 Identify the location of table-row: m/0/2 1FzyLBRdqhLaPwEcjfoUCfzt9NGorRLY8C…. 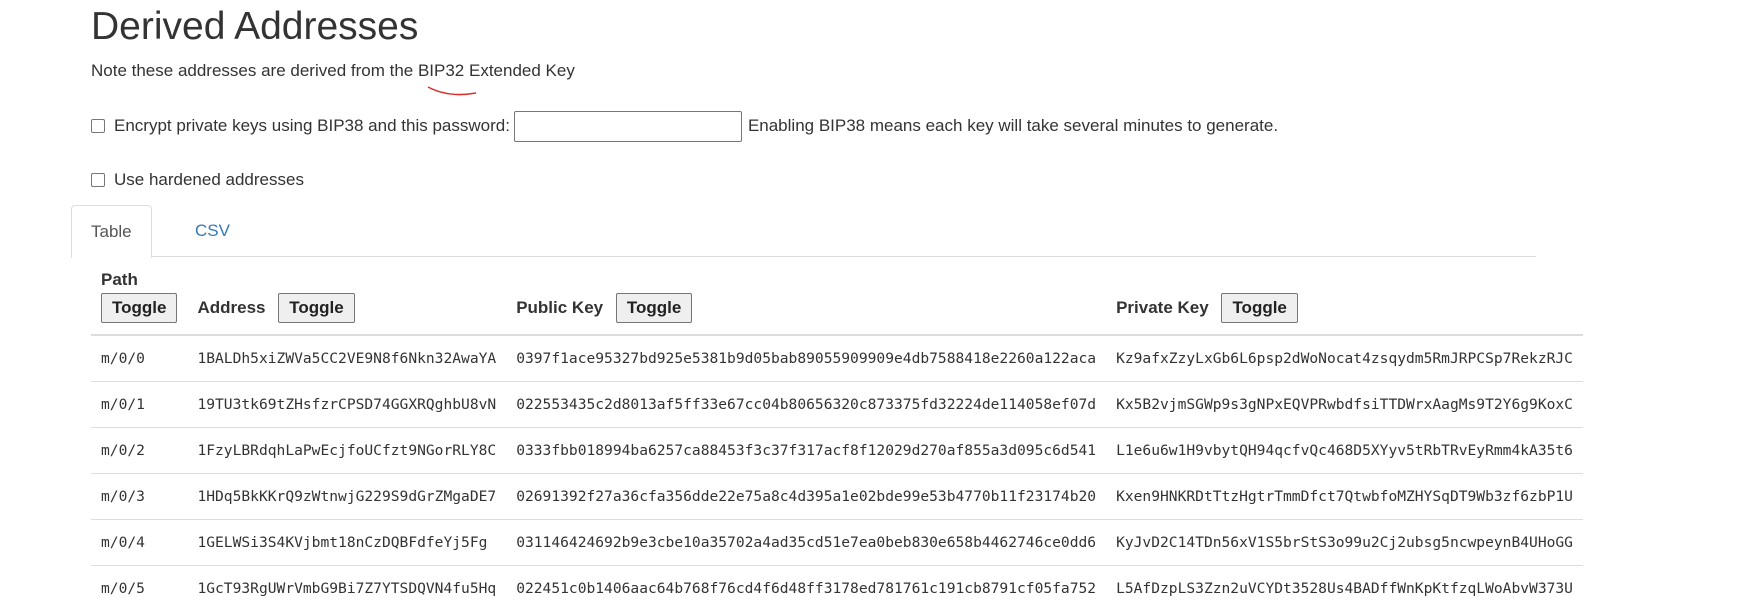
(837, 450).